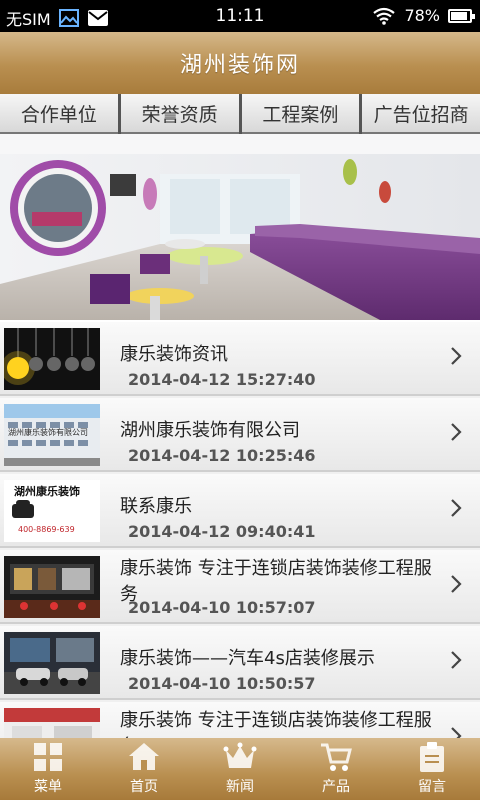 Image resolution: width=480 pixels, height=800 pixels. What do you see at coordinates (240, 587) in the screenshot?
I see `list-item: 康乐装饰 专注于连锁店装饰装修工程服务 2014-04-10 10:57:07` at bounding box center [240, 587].